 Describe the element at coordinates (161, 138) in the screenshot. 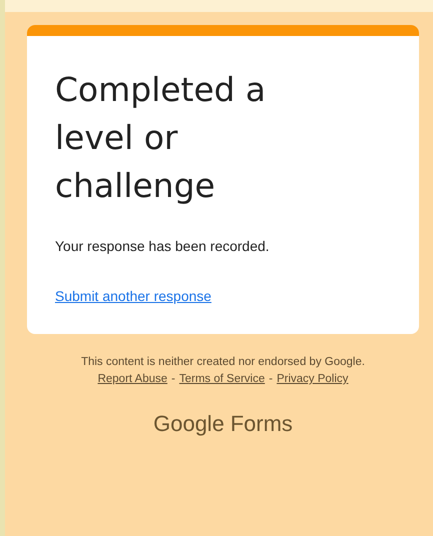

I see `form-title: Completed a level or challenge` at that location.